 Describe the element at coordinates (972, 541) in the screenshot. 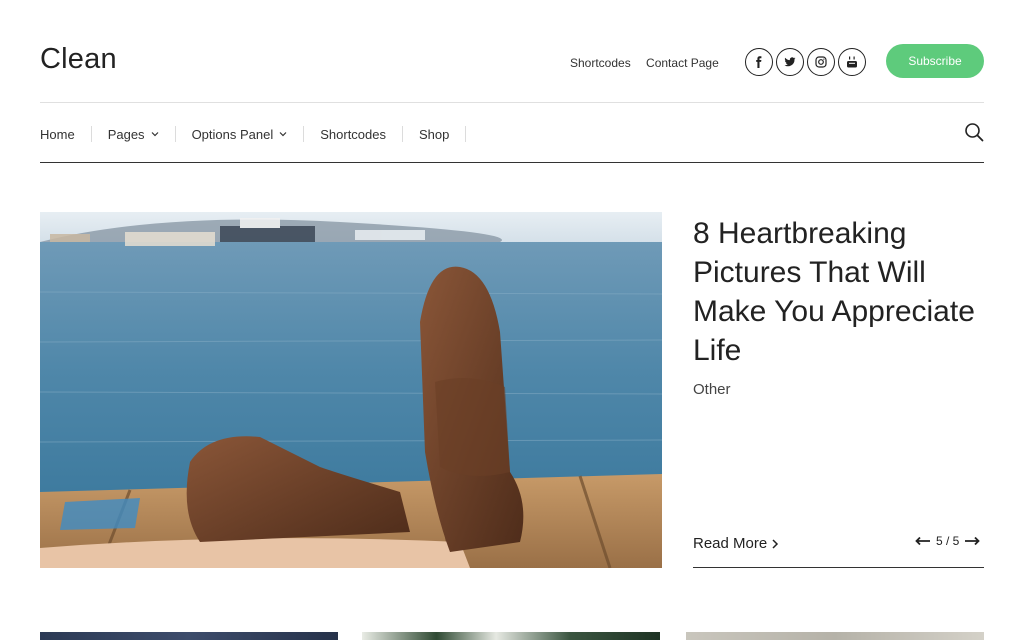

I see `arrow-right-icon` at that location.